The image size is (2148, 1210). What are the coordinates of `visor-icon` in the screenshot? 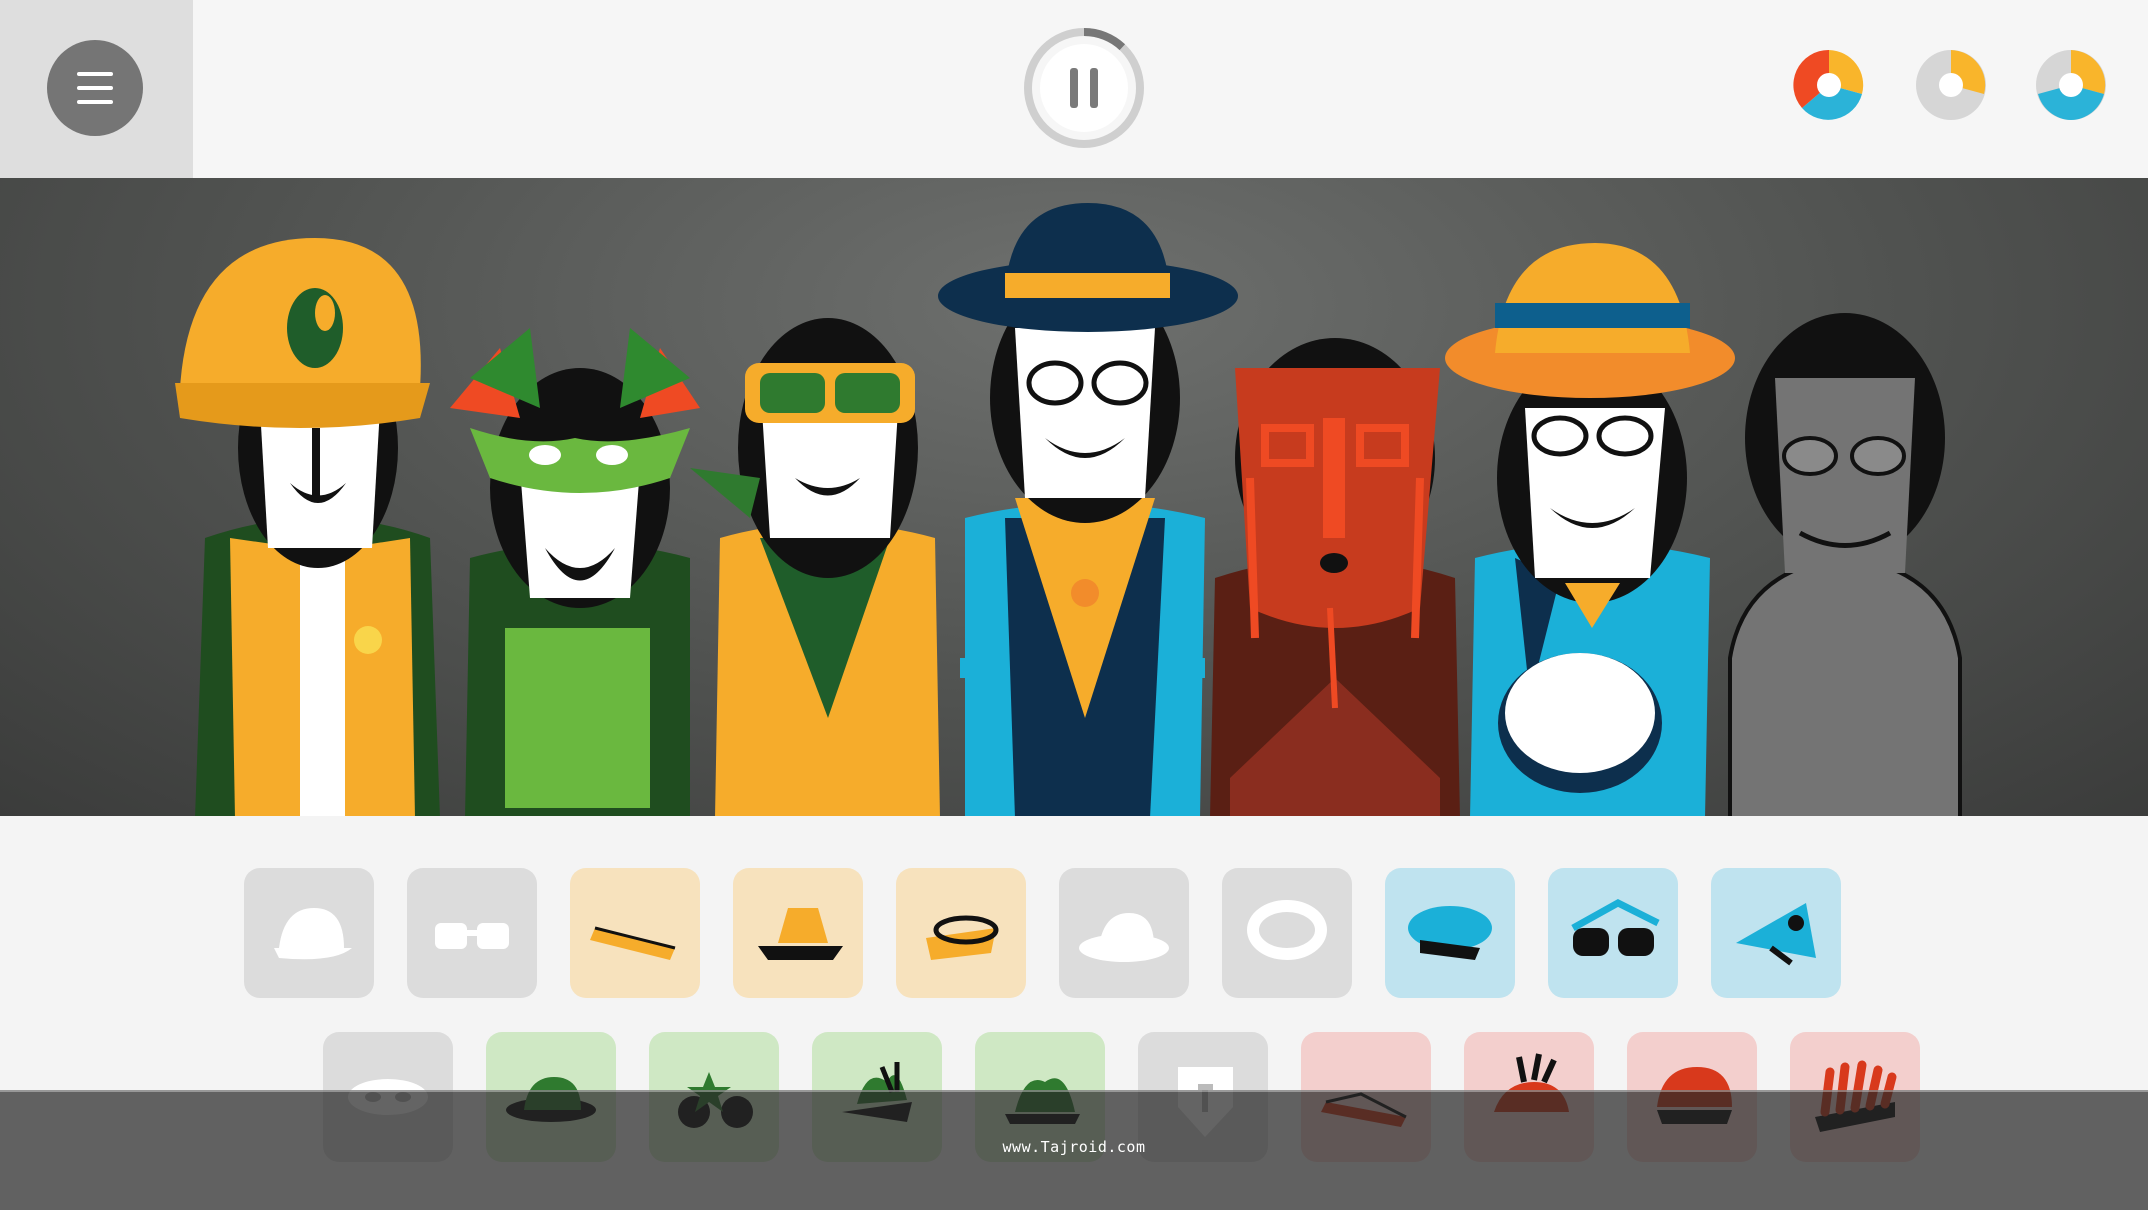 It's located at (962, 937).